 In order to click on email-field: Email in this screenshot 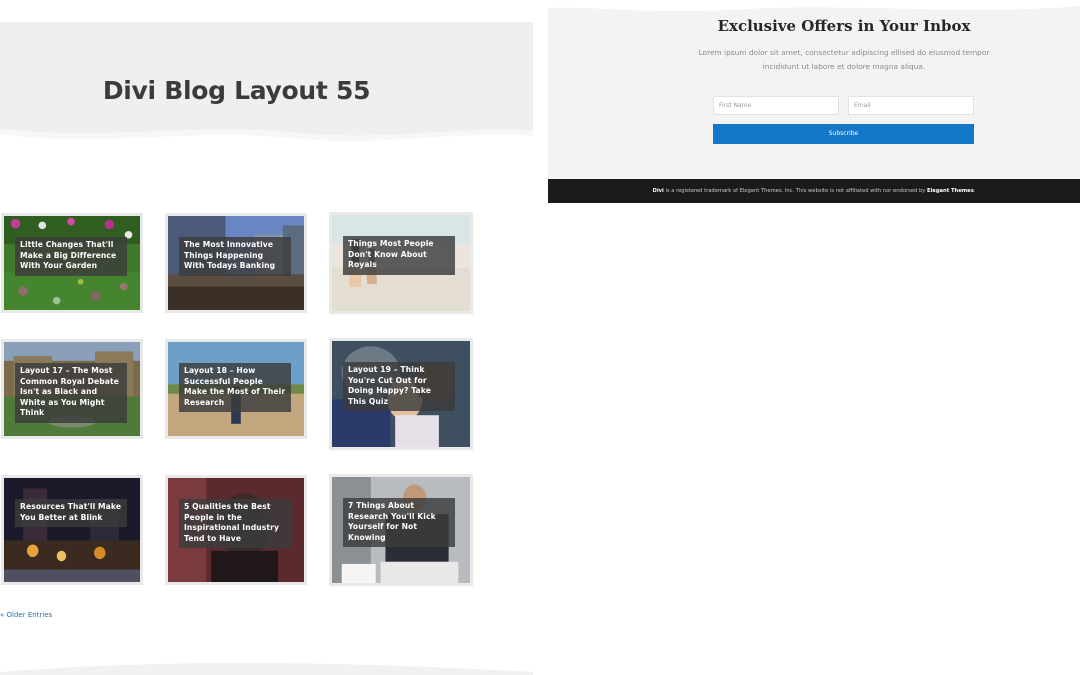, I will do `click(911, 105)`.